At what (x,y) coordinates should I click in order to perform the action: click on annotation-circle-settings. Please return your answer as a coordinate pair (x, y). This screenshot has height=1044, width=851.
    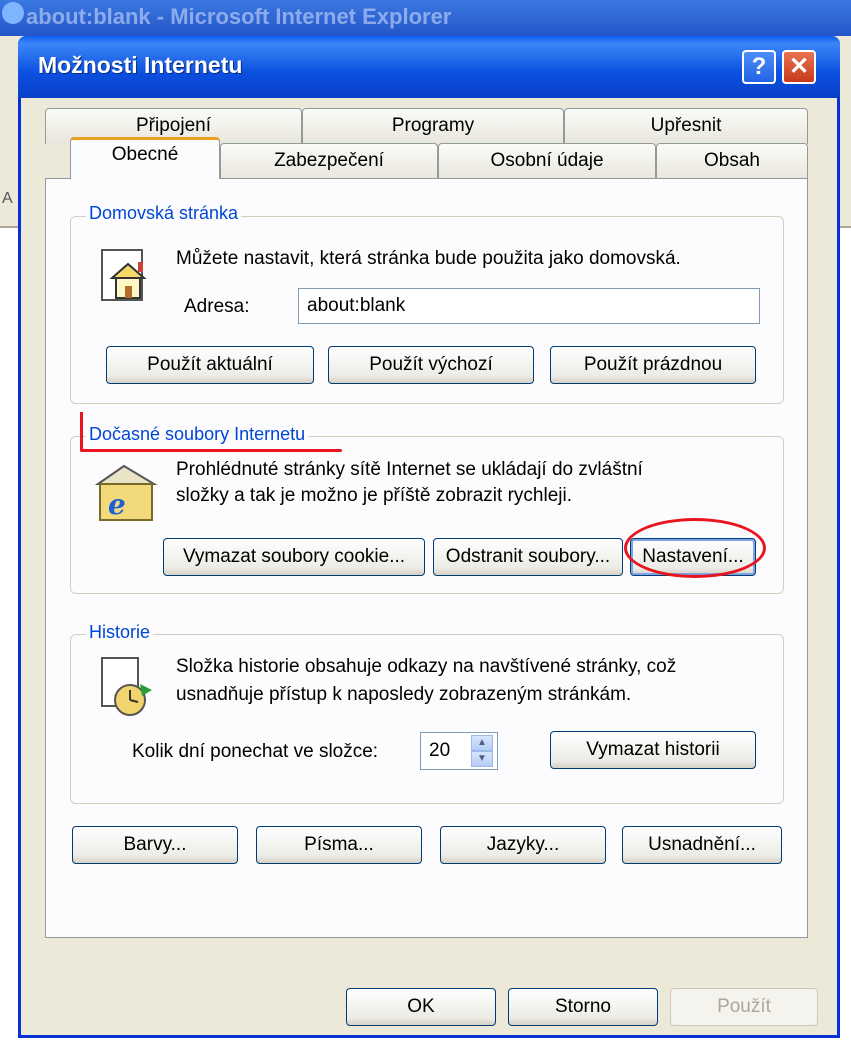
    Looking at the image, I should click on (695, 548).